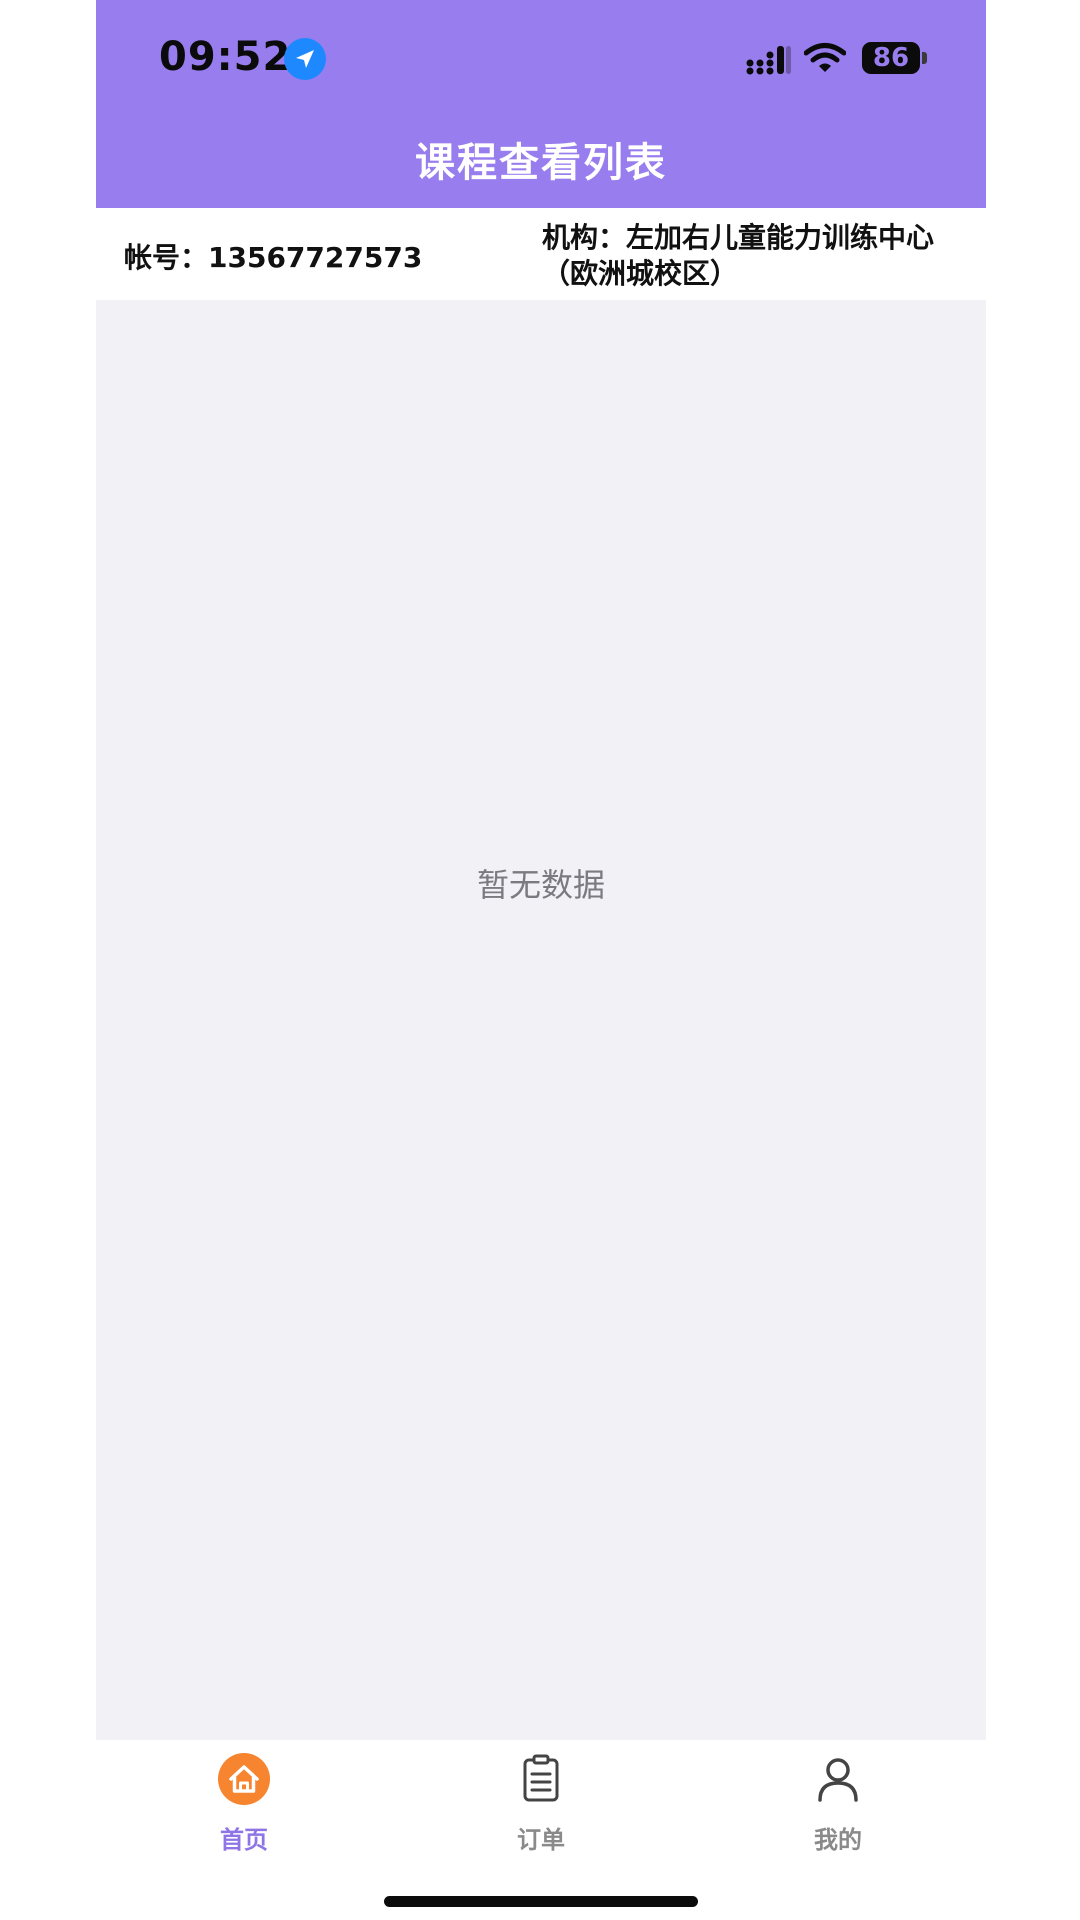  I want to click on header-bar: 09:52 86 课程查看列表, so click(541, 104).